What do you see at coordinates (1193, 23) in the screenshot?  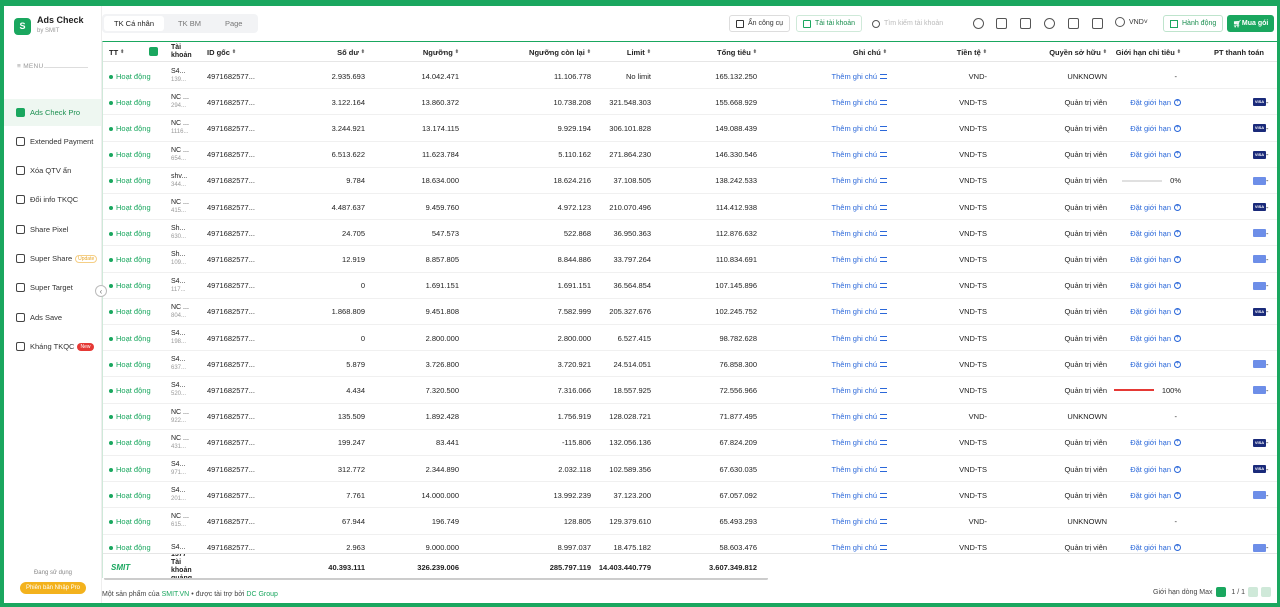 I see `actions-button: Hành động` at bounding box center [1193, 23].